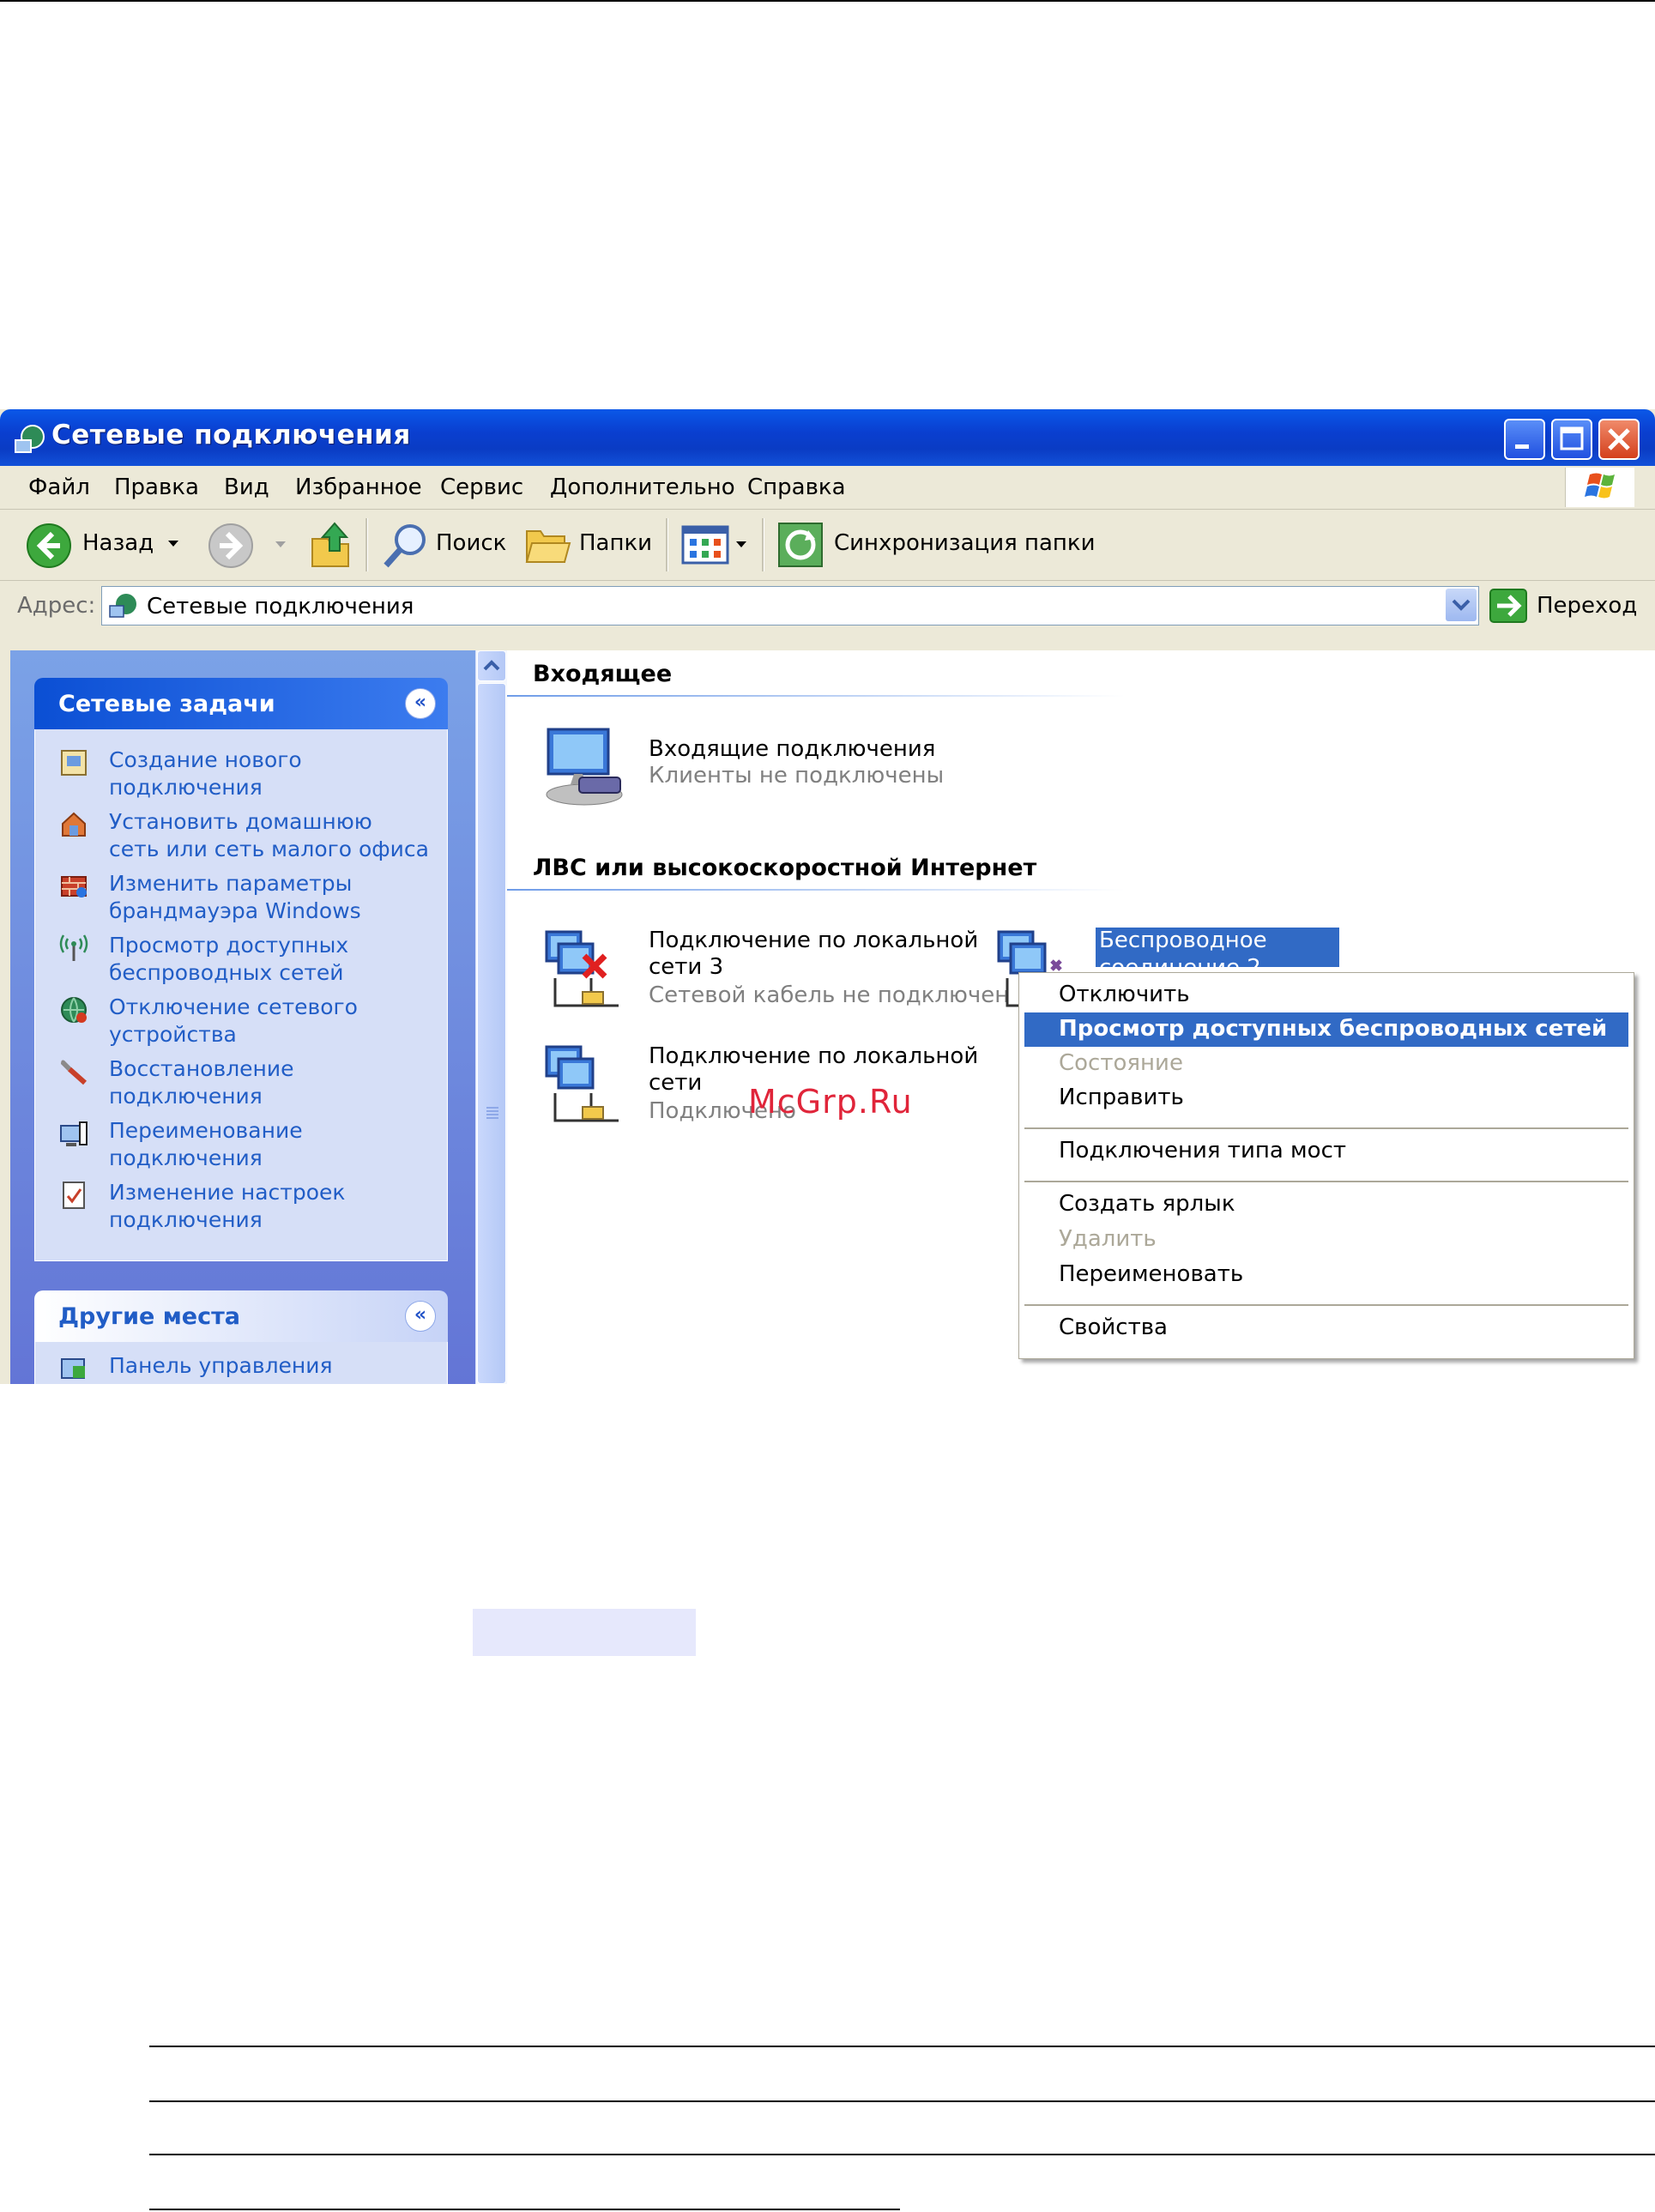  I want to click on window-title: Сетевые подключения, so click(231, 435).